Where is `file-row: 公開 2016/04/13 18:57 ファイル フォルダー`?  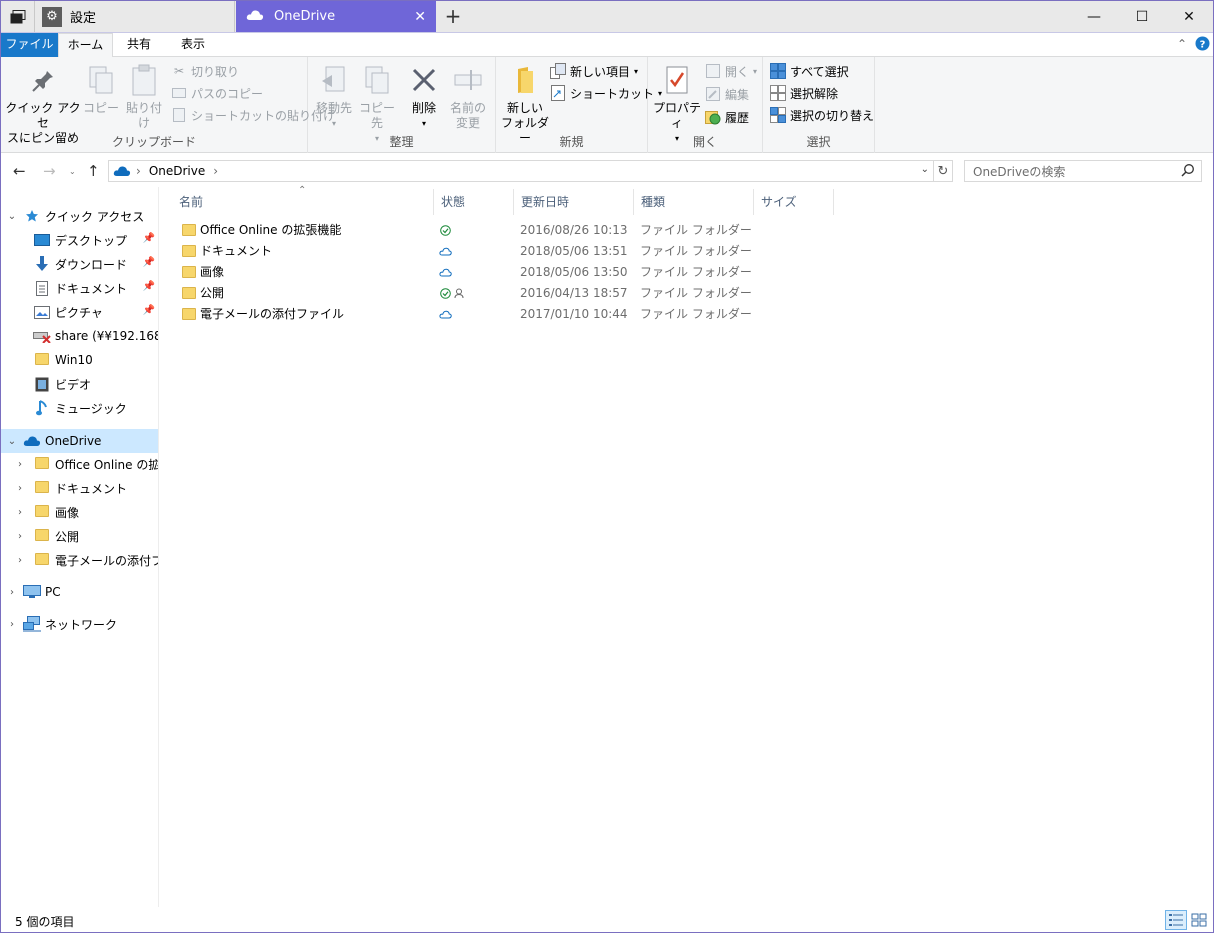 file-row: 公開 2016/04/13 18:57 ファイル フォルダー is located at coordinates (594, 293).